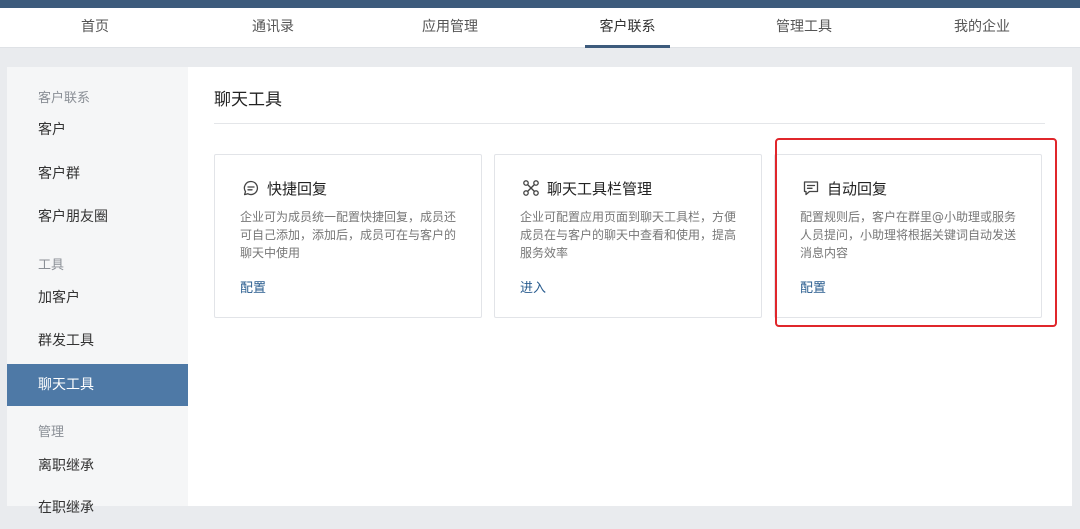 The image size is (1080, 529). I want to click on sidebar-item-onjob-inherit: 在职继承, so click(97, 508).